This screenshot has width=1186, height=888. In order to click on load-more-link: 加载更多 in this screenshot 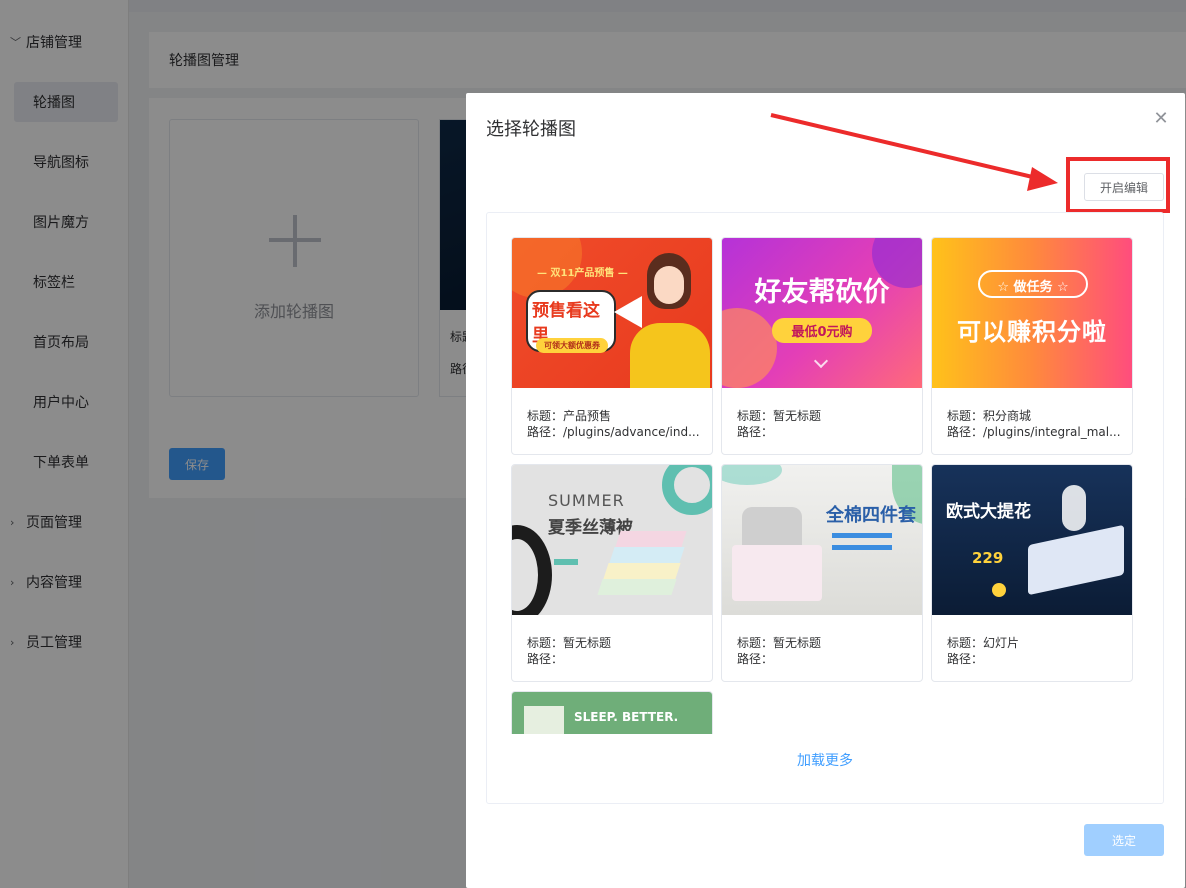, I will do `click(825, 760)`.